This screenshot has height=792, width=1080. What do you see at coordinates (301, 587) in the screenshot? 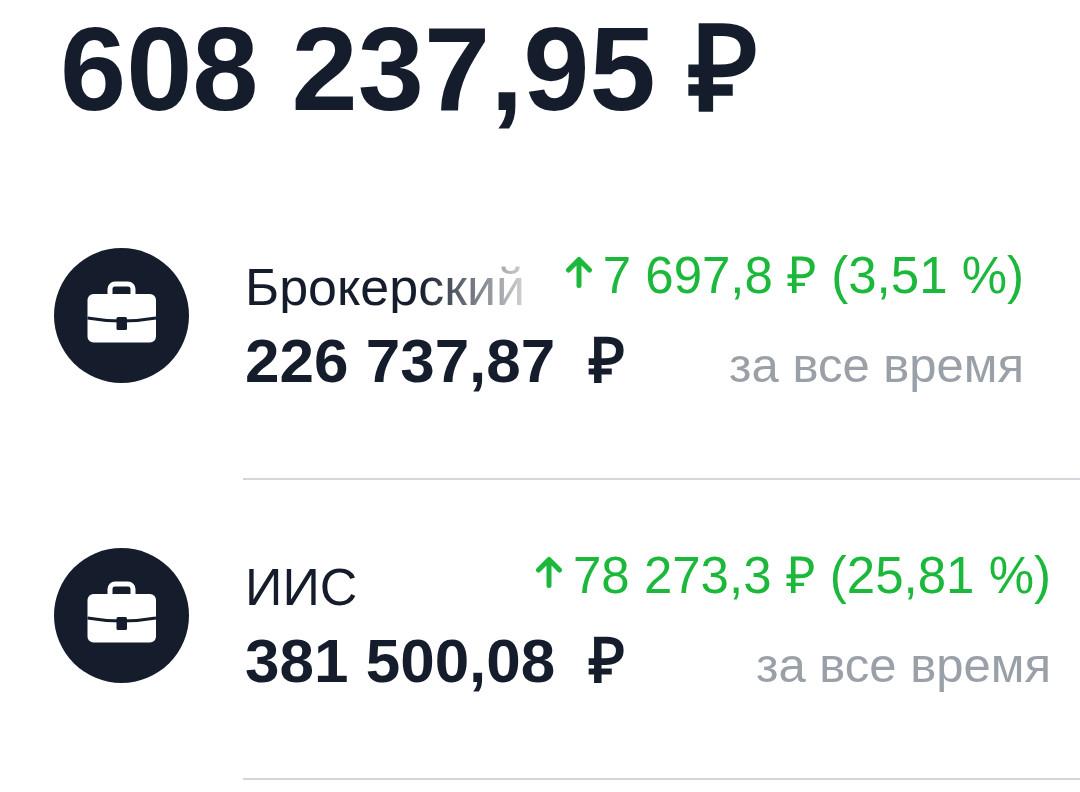
I see `account-name: ИИС` at bounding box center [301, 587].